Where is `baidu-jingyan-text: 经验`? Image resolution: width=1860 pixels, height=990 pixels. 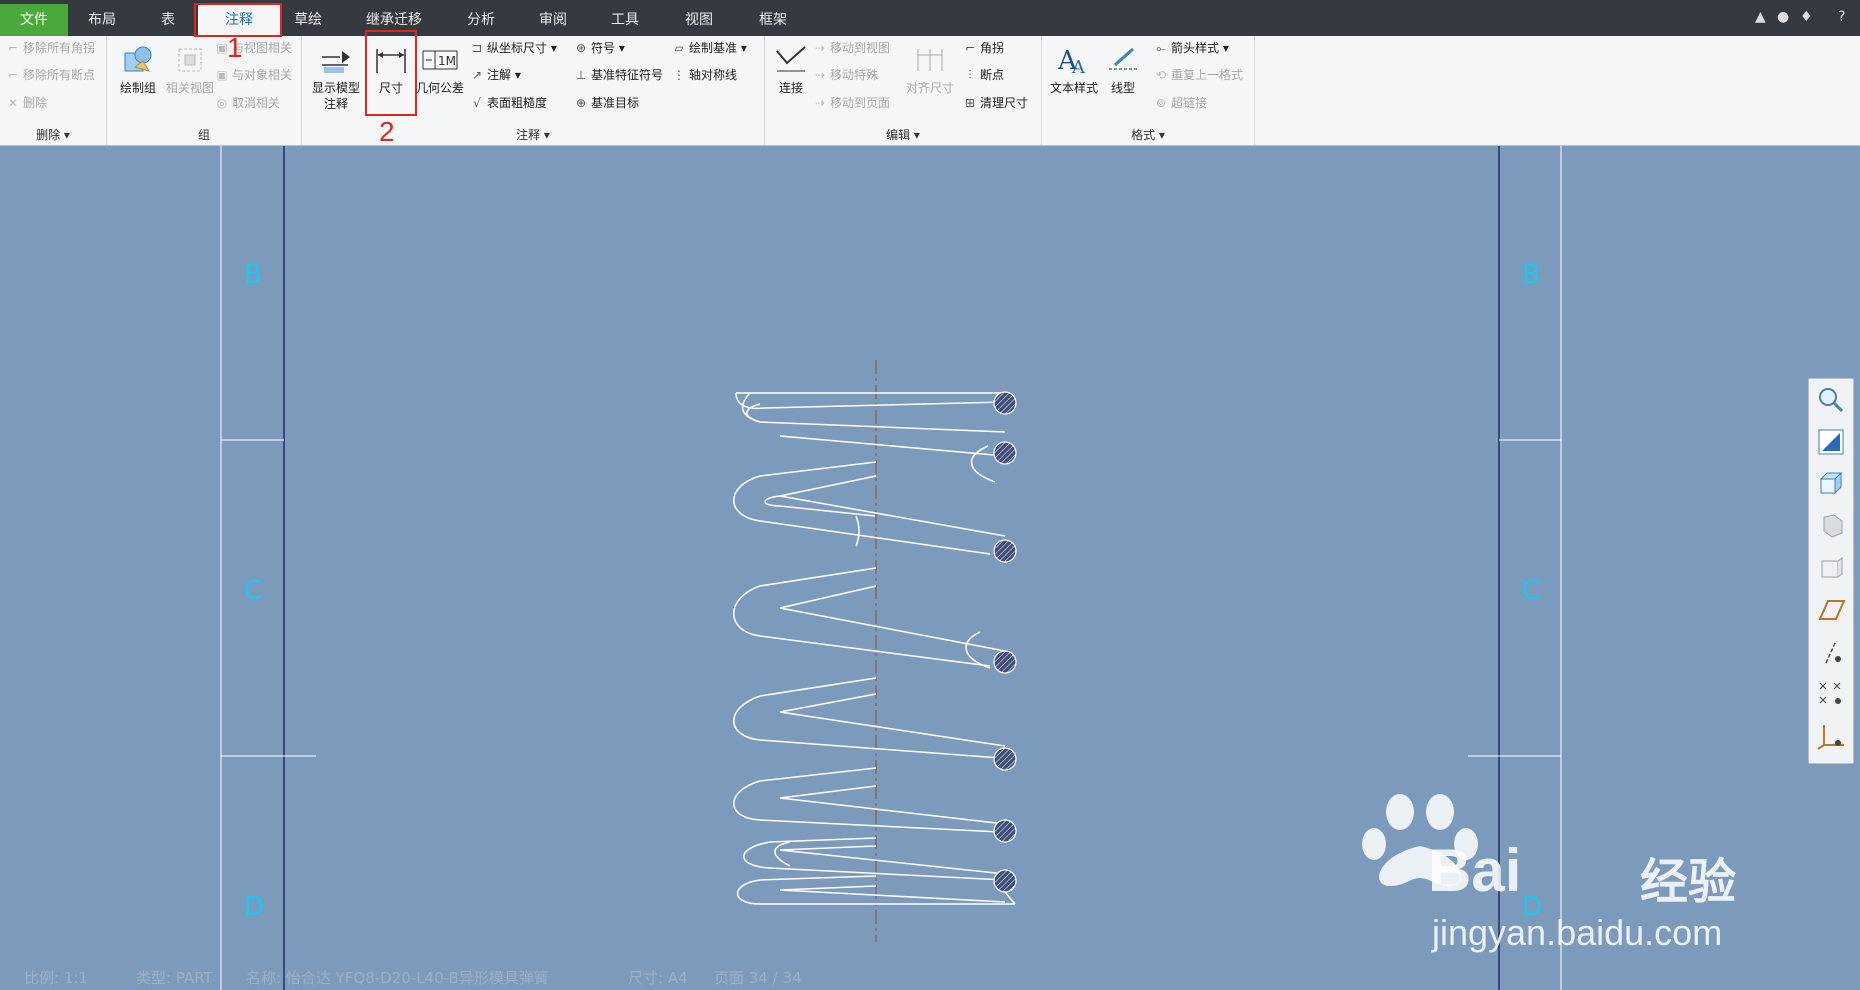 baidu-jingyan-text: 经验 is located at coordinates (1688, 882).